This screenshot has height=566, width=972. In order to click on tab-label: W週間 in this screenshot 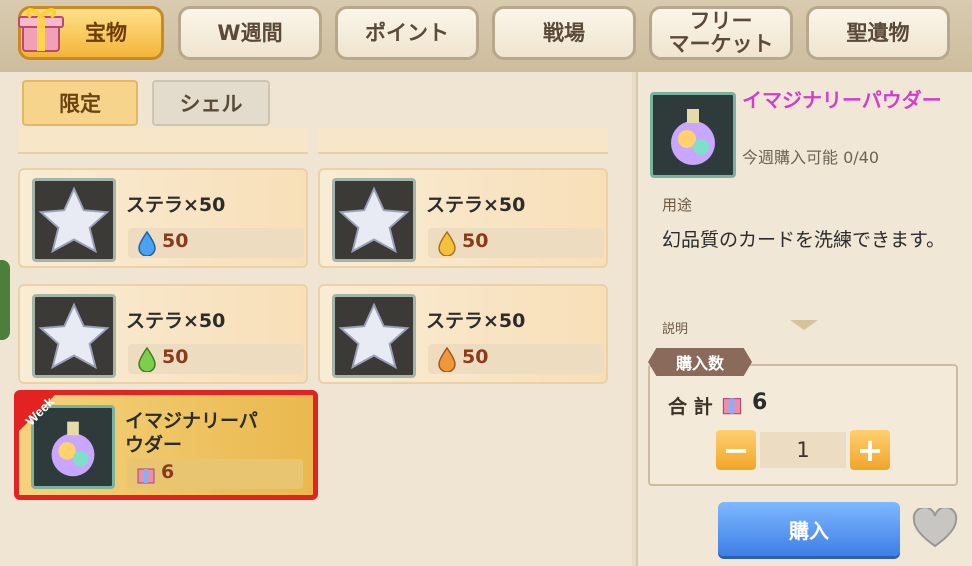, I will do `click(250, 32)`.